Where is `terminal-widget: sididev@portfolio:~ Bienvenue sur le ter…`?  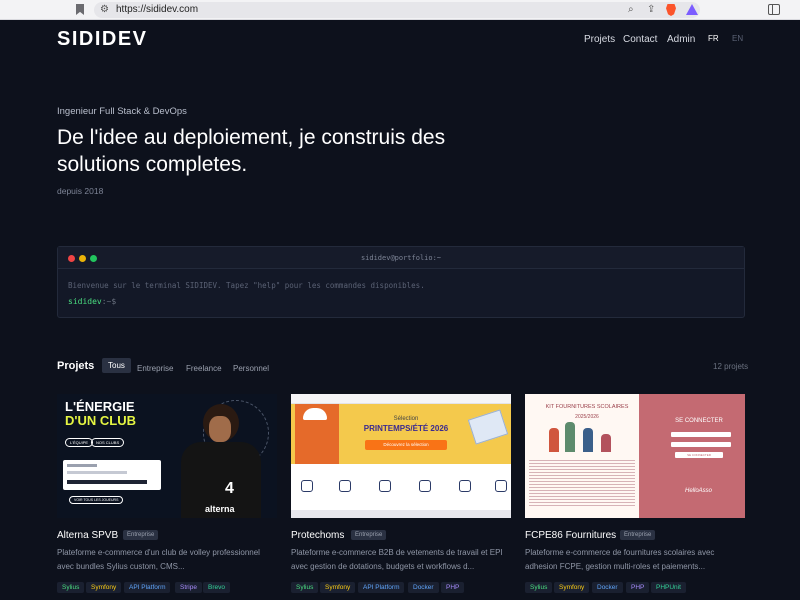 terminal-widget: sididev@portfolio:~ Bienvenue sur le ter… is located at coordinates (401, 282).